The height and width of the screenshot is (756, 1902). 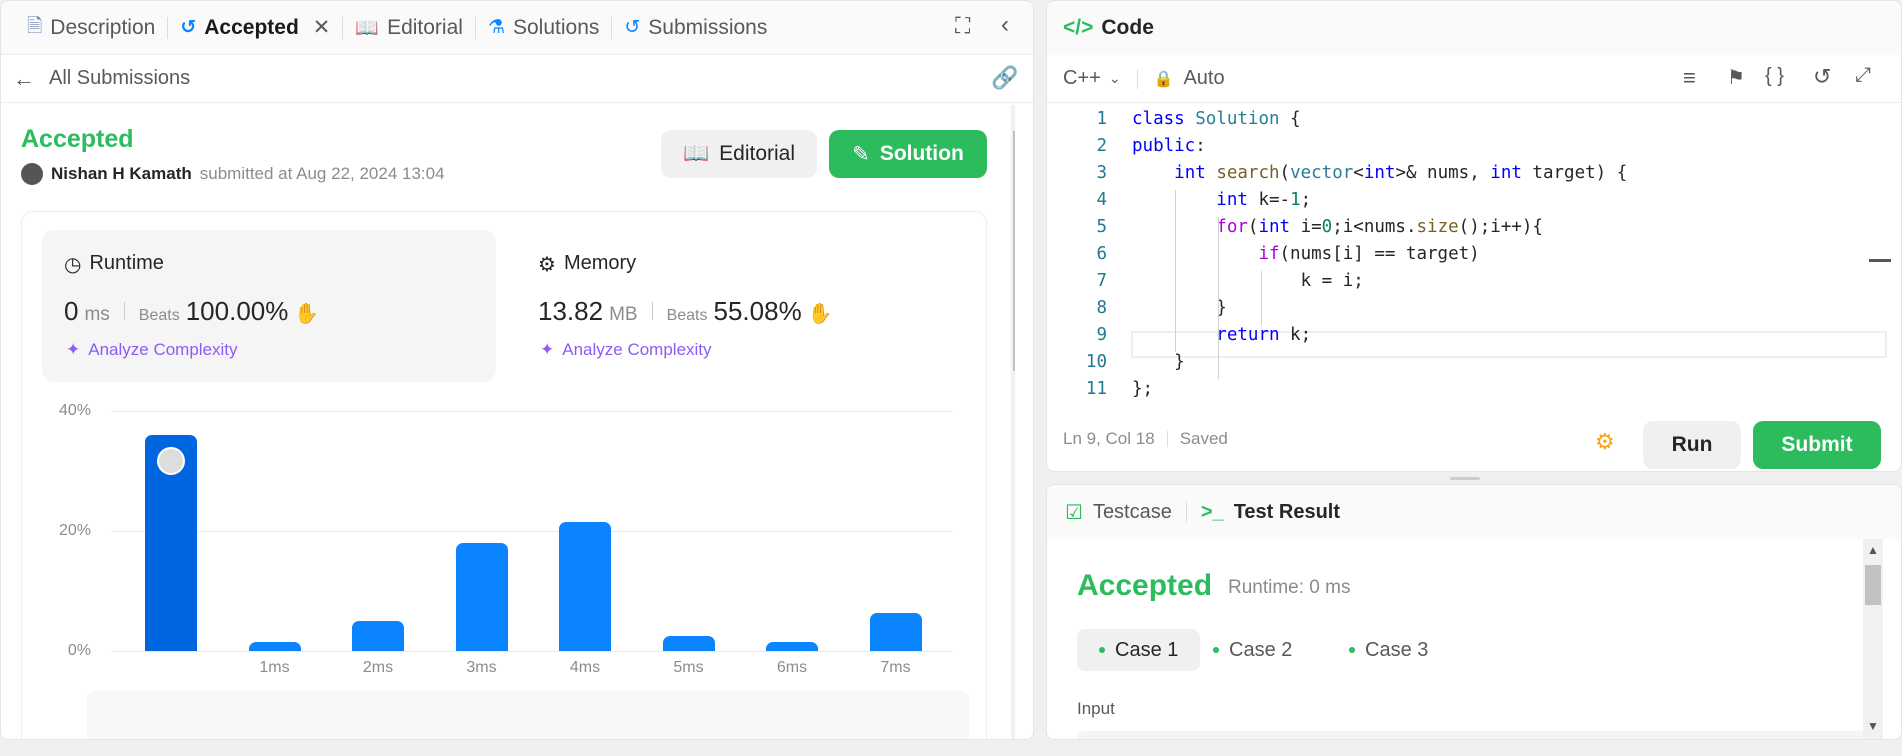 What do you see at coordinates (274, 667) in the screenshot?
I see `x-tick-label: 1ms` at bounding box center [274, 667].